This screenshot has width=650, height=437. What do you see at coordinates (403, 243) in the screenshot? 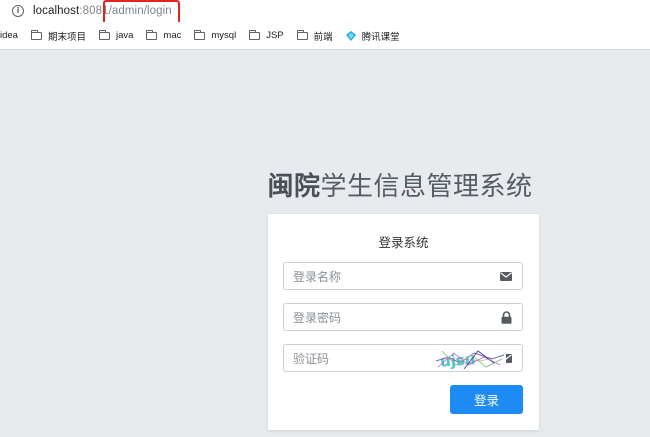
I see `panel-title: 登录系统` at bounding box center [403, 243].